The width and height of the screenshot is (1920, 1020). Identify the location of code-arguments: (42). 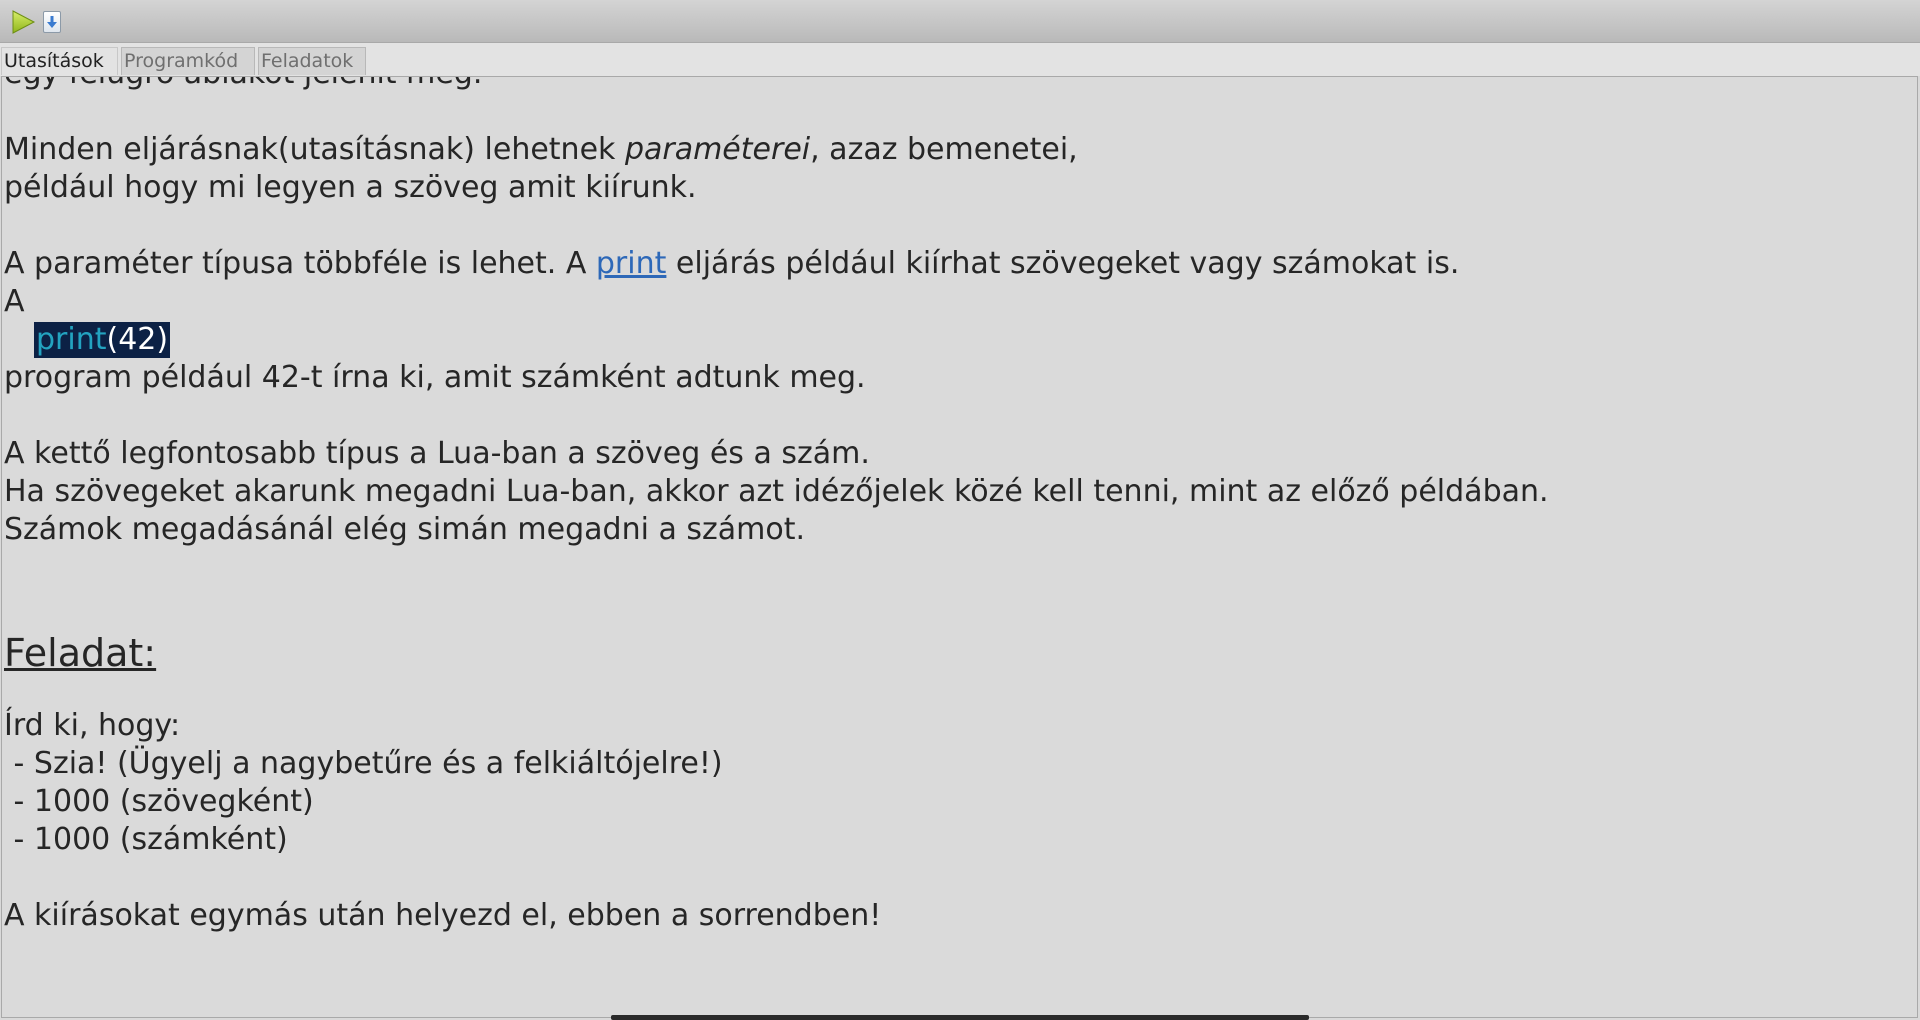
(137, 339).